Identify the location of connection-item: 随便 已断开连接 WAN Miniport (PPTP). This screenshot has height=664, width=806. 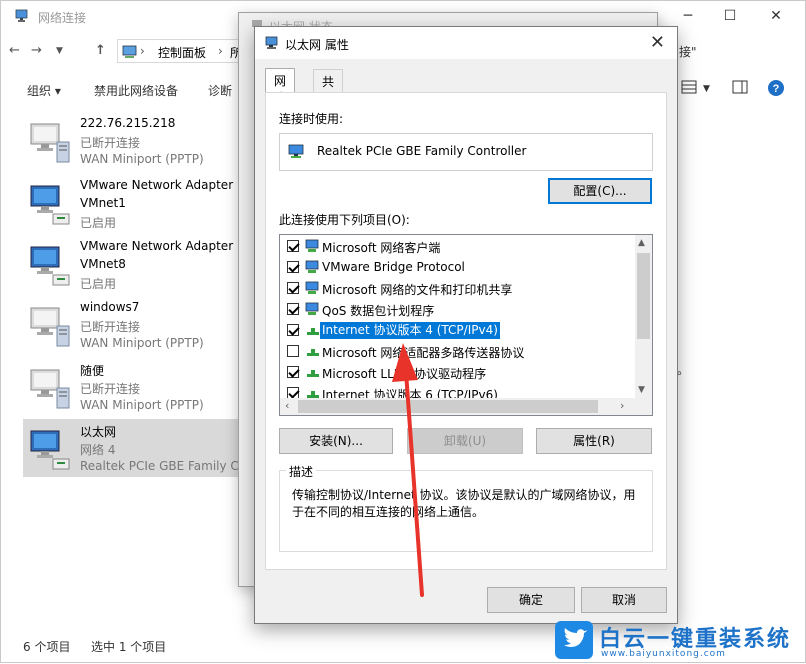
(133, 387).